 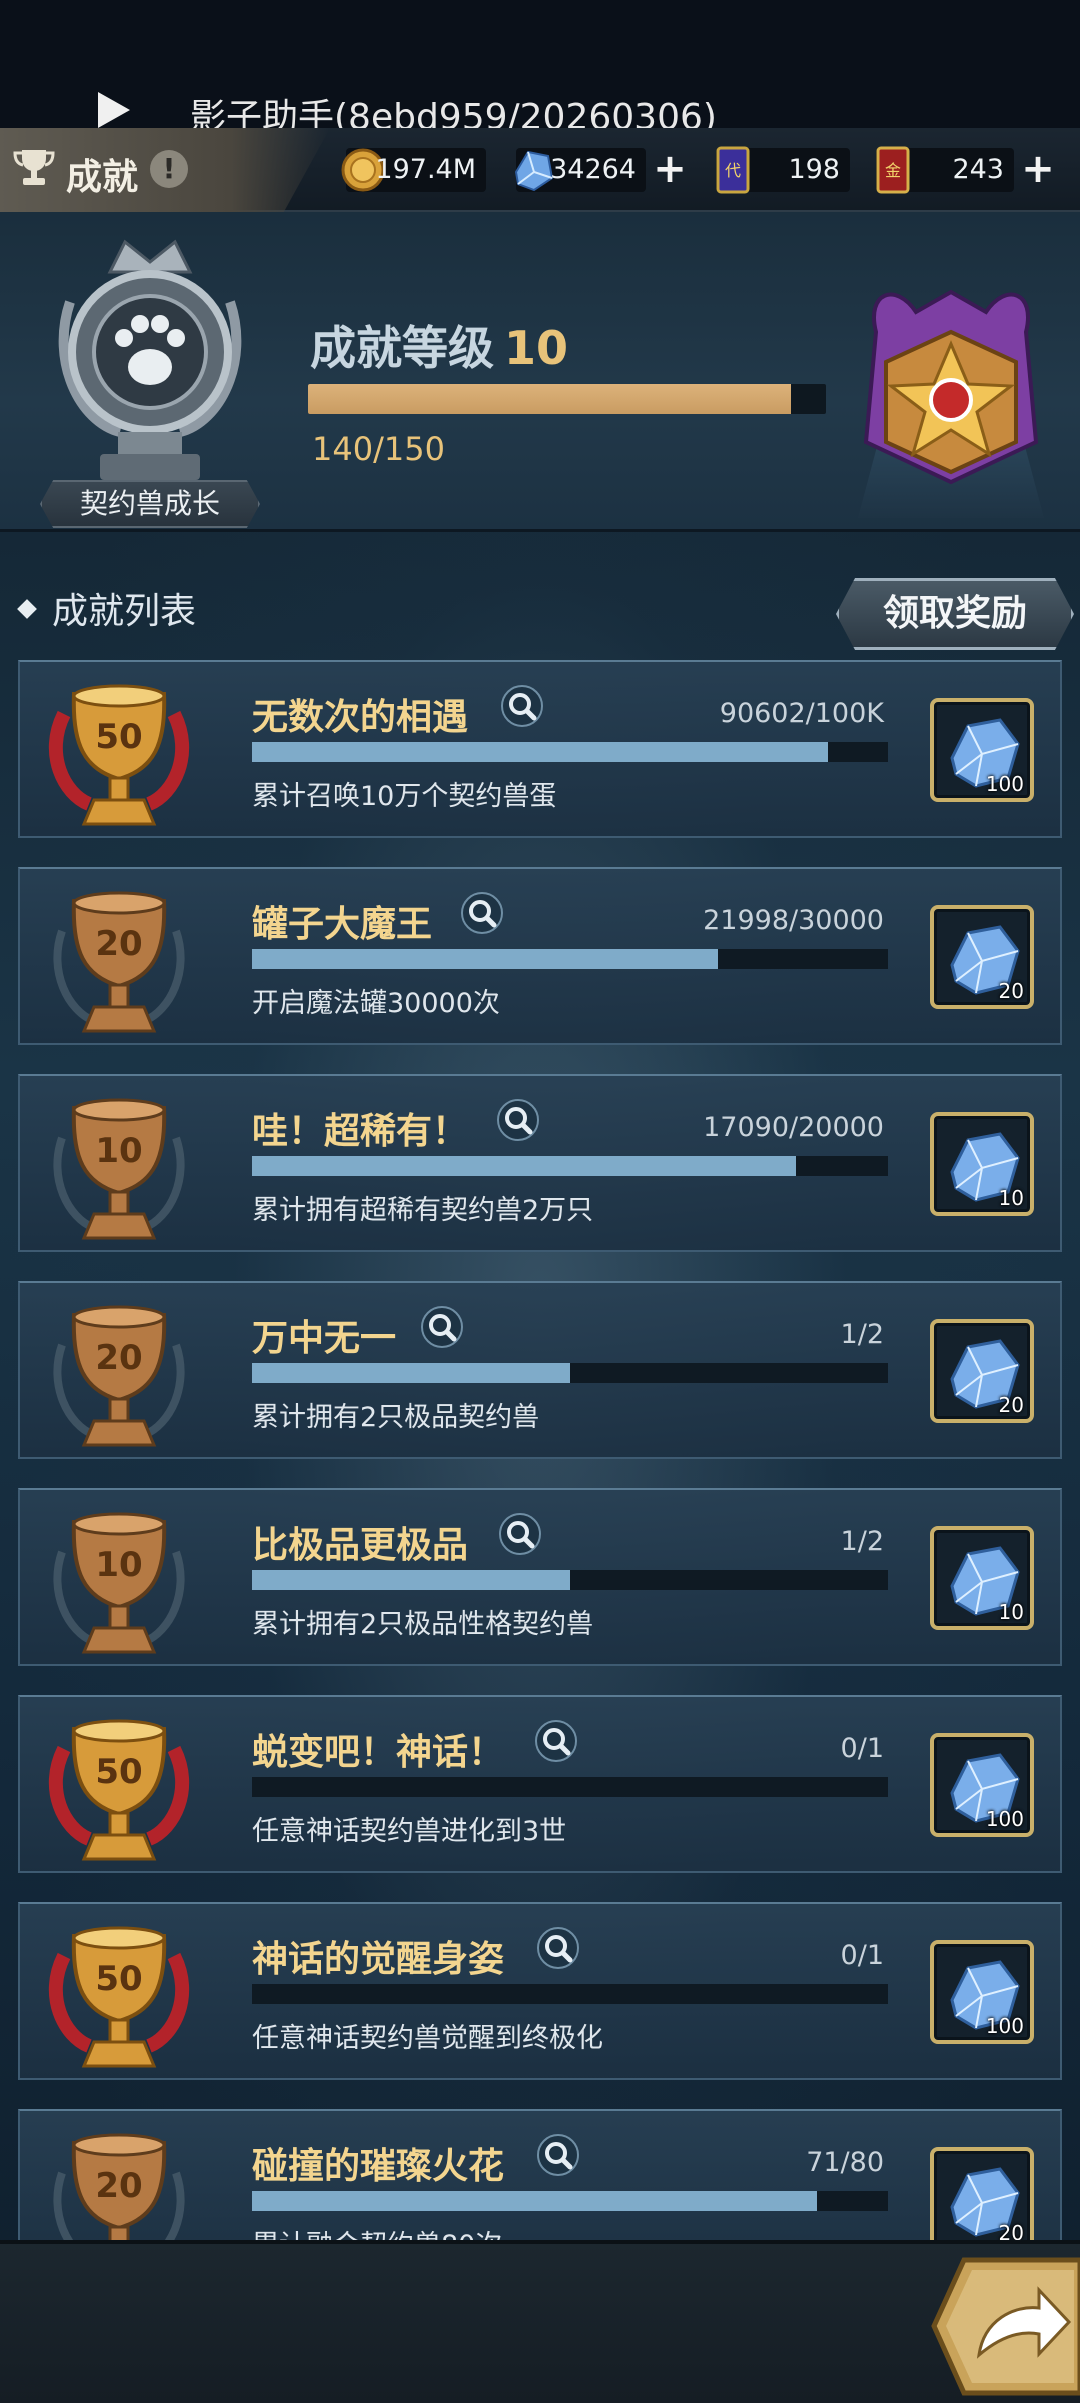 I want to click on achievement-card: 50 蜕变吧！神话！ 0/1 任意神话契约兽进化到3世 100, so click(x=540, y=1784).